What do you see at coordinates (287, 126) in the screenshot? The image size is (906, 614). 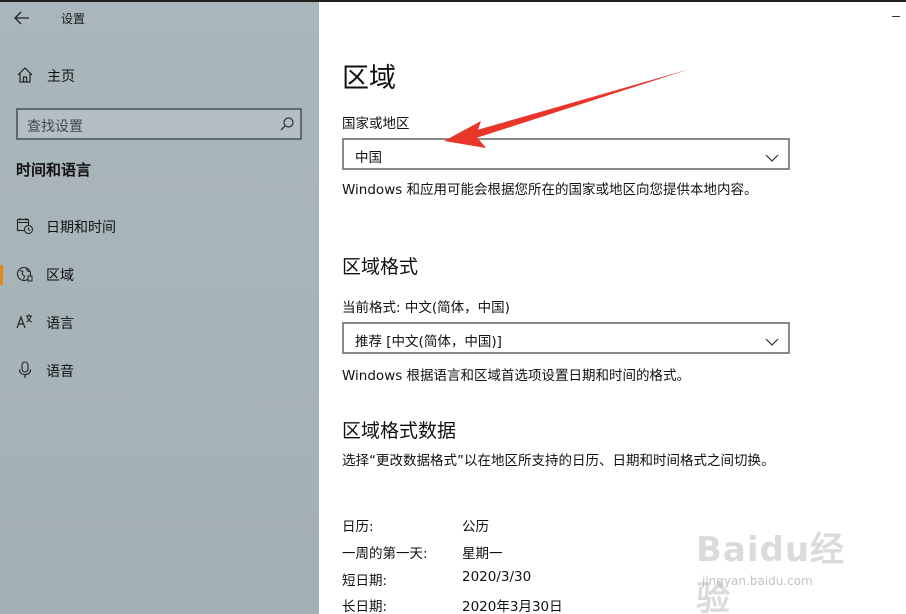 I see `search-icon` at bounding box center [287, 126].